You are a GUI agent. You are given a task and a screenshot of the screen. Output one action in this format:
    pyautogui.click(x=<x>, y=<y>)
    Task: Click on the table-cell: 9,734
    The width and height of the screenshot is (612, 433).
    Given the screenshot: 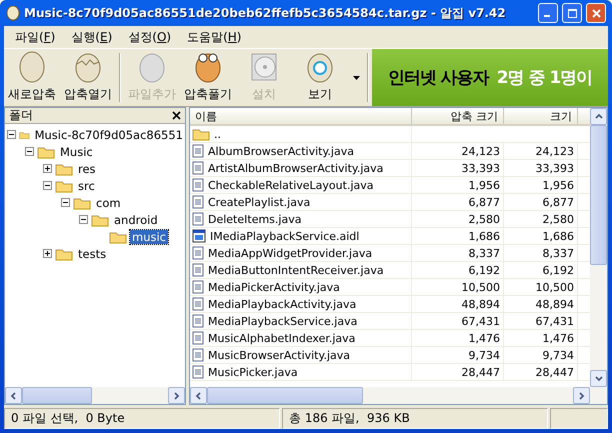 What is the action you would take?
    pyautogui.click(x=458, y=355)
    